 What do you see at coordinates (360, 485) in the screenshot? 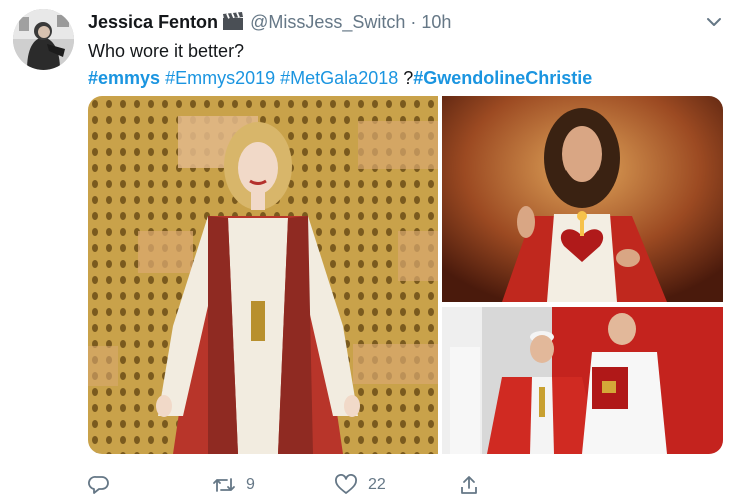
I see `like-button: 22` at bounding box center [360, 485].